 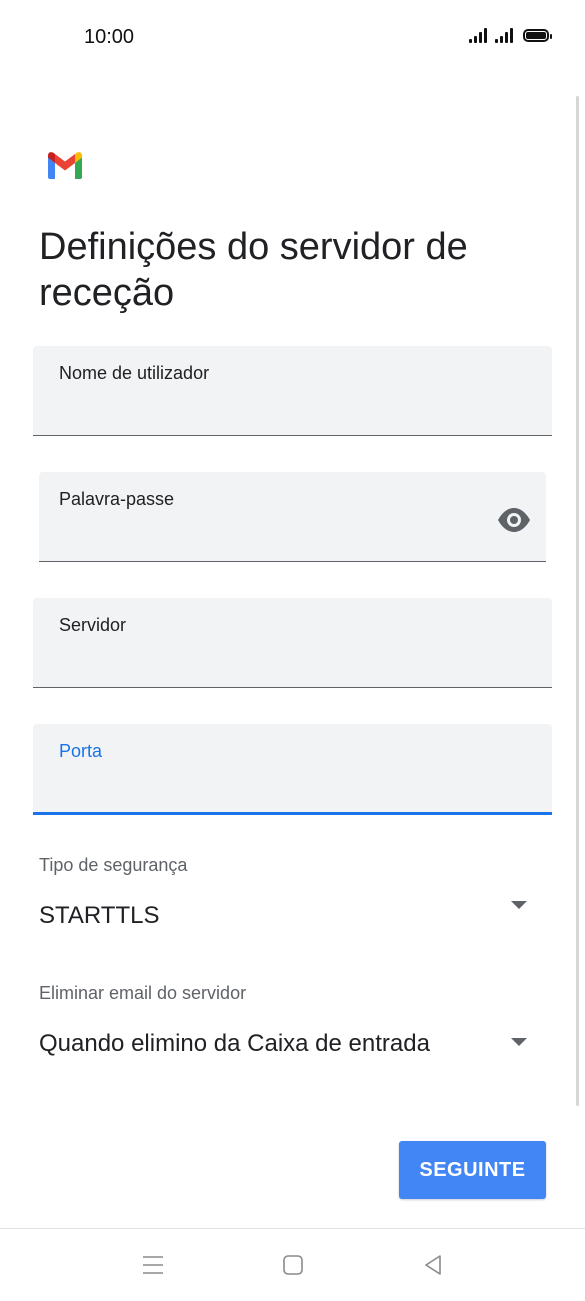 What do you see at coordinates (117, 499) in the screenshot?
I see `password-label: Palavra-passe` at bounding box center [117, 499].